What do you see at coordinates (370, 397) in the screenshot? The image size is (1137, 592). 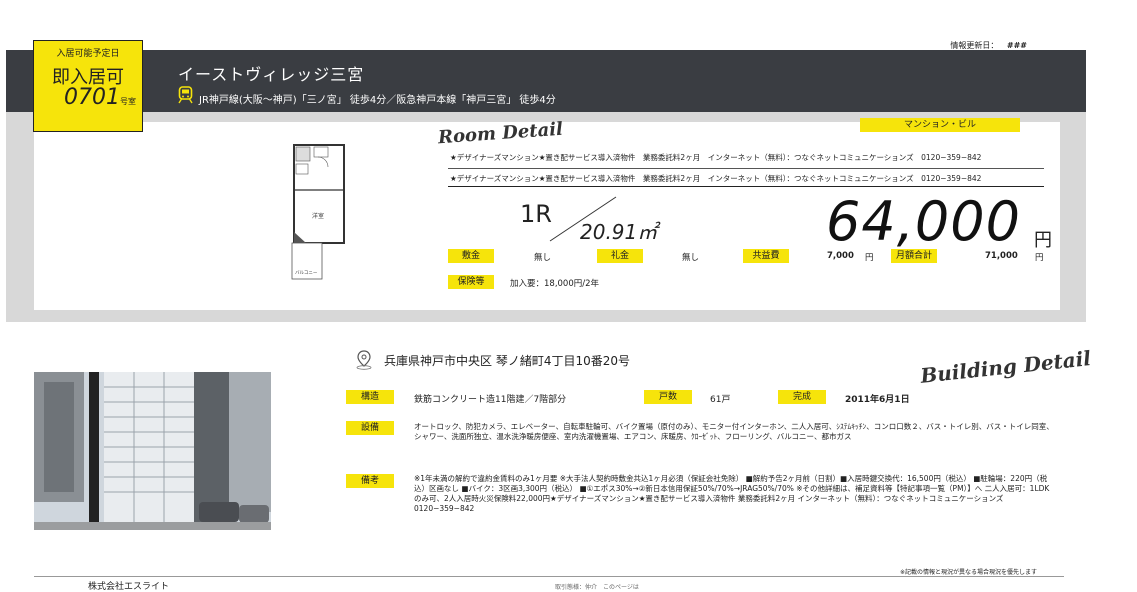 I see `structure-label: 構造` at bounding box center [370, 397].